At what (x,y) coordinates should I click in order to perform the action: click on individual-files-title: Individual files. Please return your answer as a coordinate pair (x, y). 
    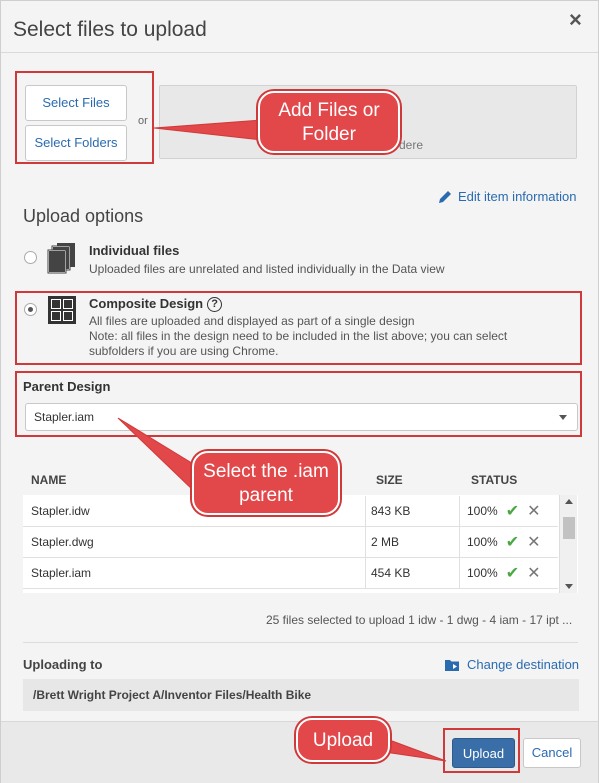
    Looking at the image, I should click on (134, 250).